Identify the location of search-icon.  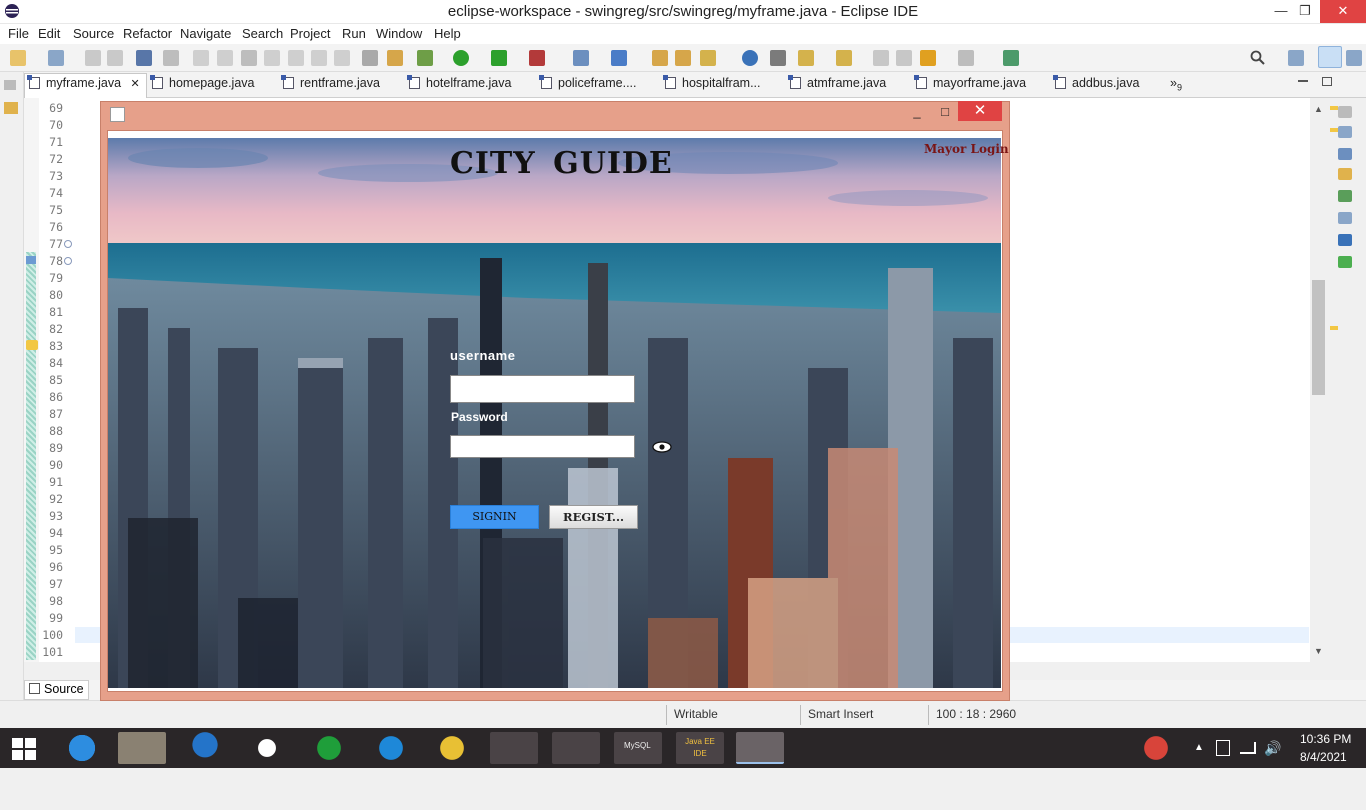
(1258, 58).